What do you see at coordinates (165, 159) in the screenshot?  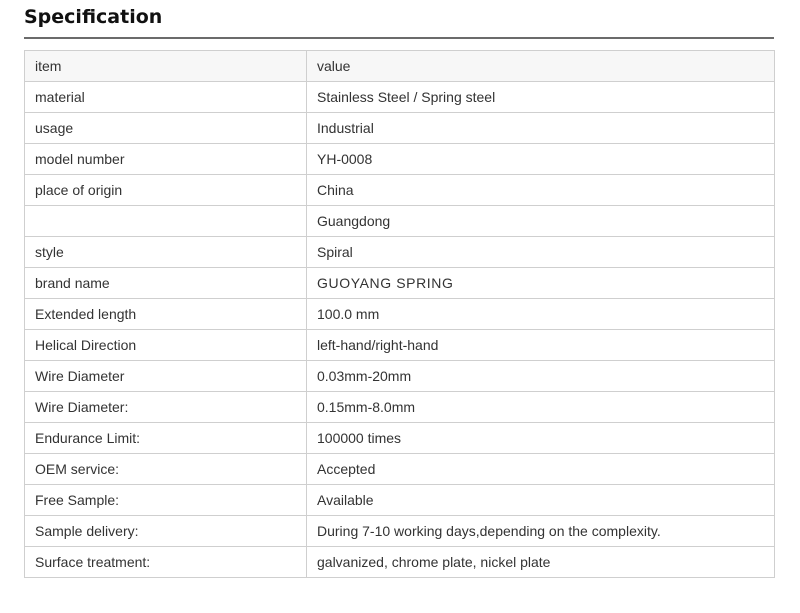 I see `row-label: model number` at bounding box center [165, 159].